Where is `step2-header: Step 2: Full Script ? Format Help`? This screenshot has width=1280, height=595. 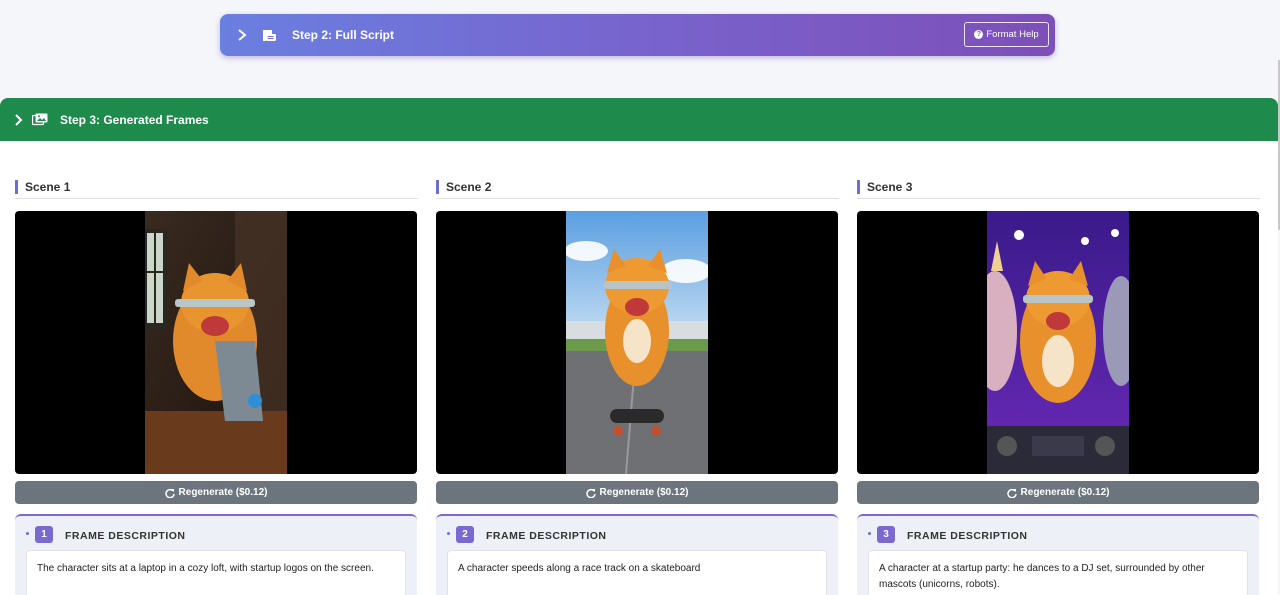 step2-header: Step 2: Full Script ? Format Help is located at coordinates (637, 35).